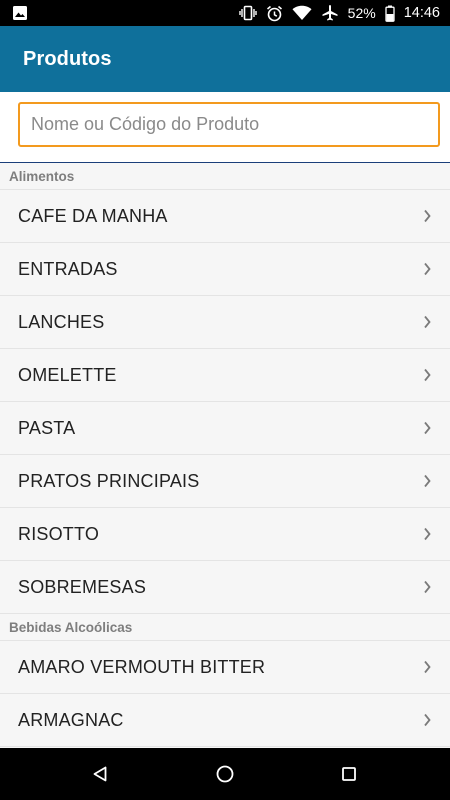 Image resolution: width=450 pixels, height=800 pixels. What do you see at coordinates (47, 427) in the screenshot?
I see `list-item-label: PASTA` at bounding box center [47, 427].